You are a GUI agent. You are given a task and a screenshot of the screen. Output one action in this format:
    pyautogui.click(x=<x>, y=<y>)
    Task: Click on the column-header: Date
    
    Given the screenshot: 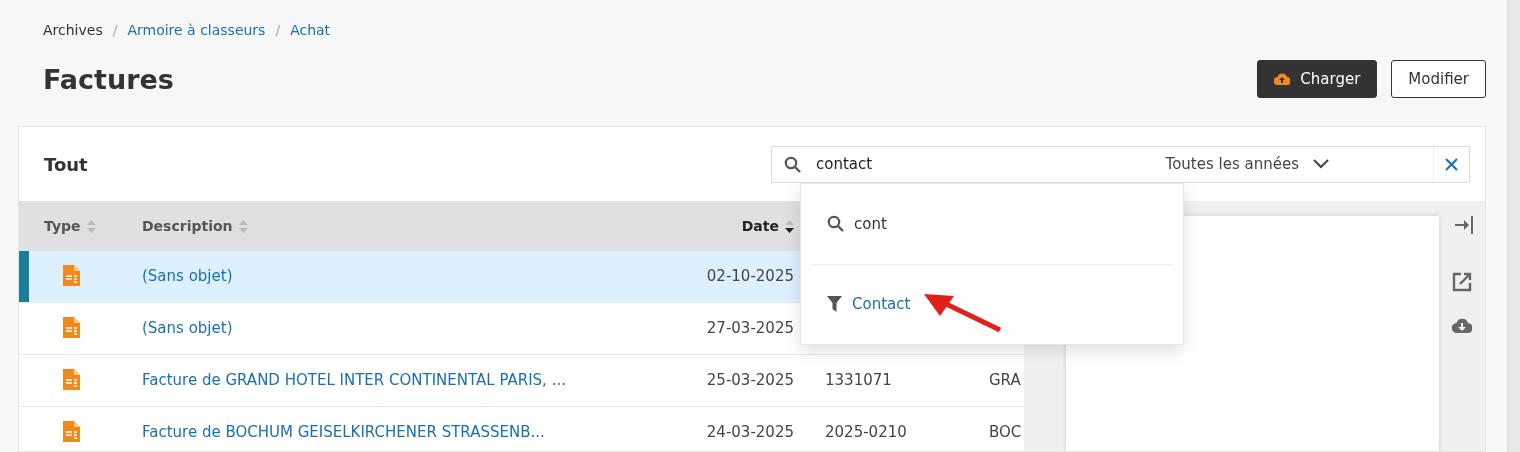 What is the action you would take?
    pyautogui.click(x=708, y=226)
    